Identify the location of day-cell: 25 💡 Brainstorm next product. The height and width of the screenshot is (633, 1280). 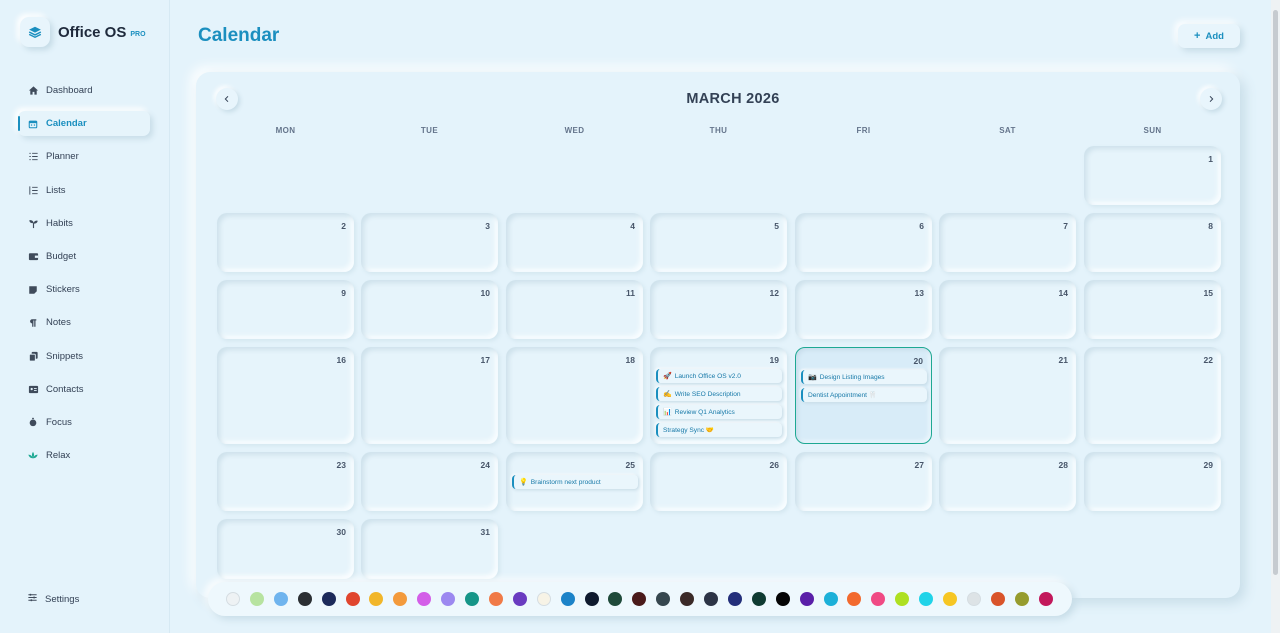
(574, 481).